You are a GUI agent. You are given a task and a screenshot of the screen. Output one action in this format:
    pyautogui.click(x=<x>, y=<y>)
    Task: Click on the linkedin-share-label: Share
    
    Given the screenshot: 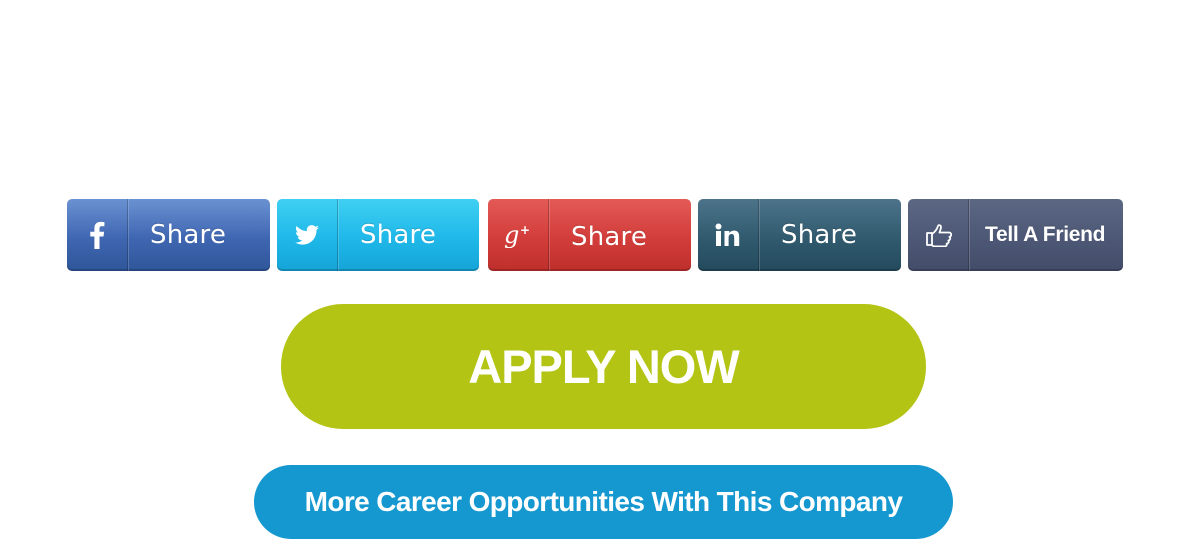 What is the action you would take?
    pyautogui.click(x=819, y=235)
    